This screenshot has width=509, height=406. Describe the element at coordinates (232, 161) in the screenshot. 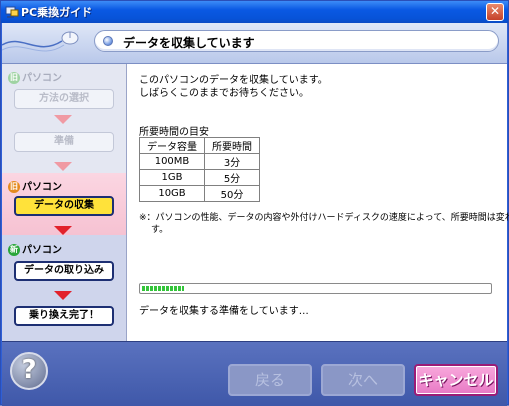

I see `table-cell: 3分` at that location.